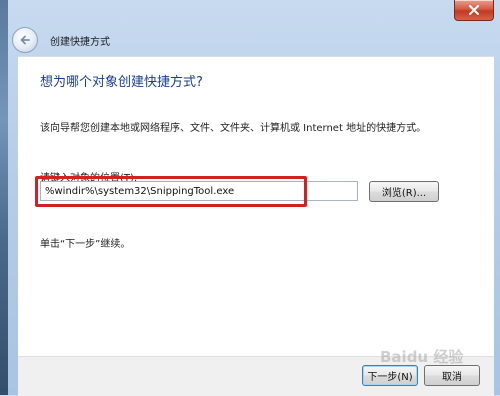 This screenshot has width=500, height=396. I want to click on desktop-background, so click(4, 197).